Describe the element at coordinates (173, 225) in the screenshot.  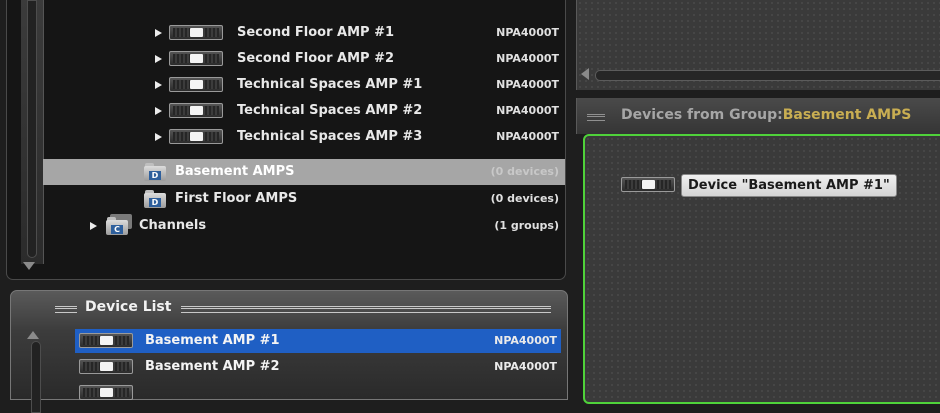
I see `tree-row-label: Channels` at that location.